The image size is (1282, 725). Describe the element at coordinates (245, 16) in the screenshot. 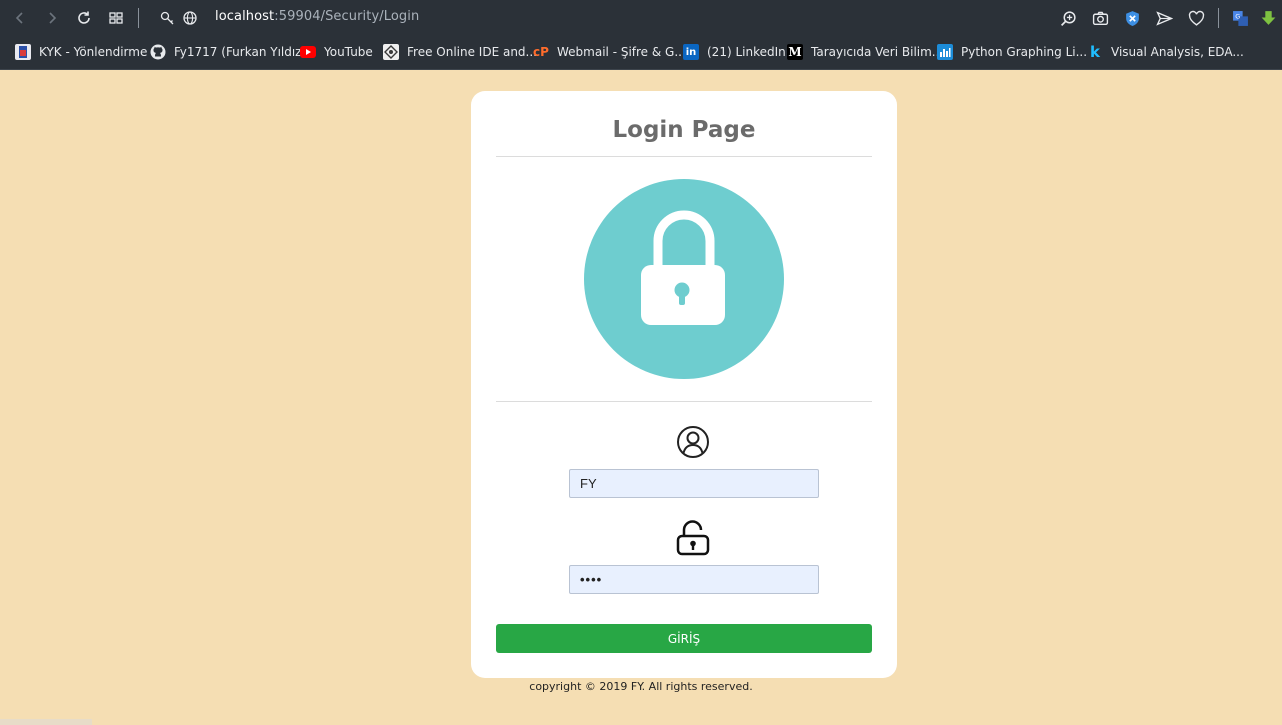

I see `url-host: localhost` at that location.